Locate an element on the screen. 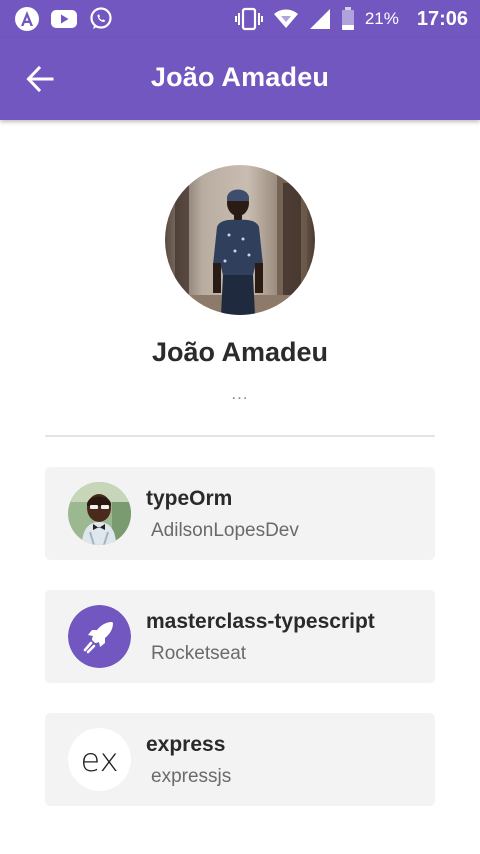 The image size is (480, 854). angular-icon is located at coordinates (27, 19).